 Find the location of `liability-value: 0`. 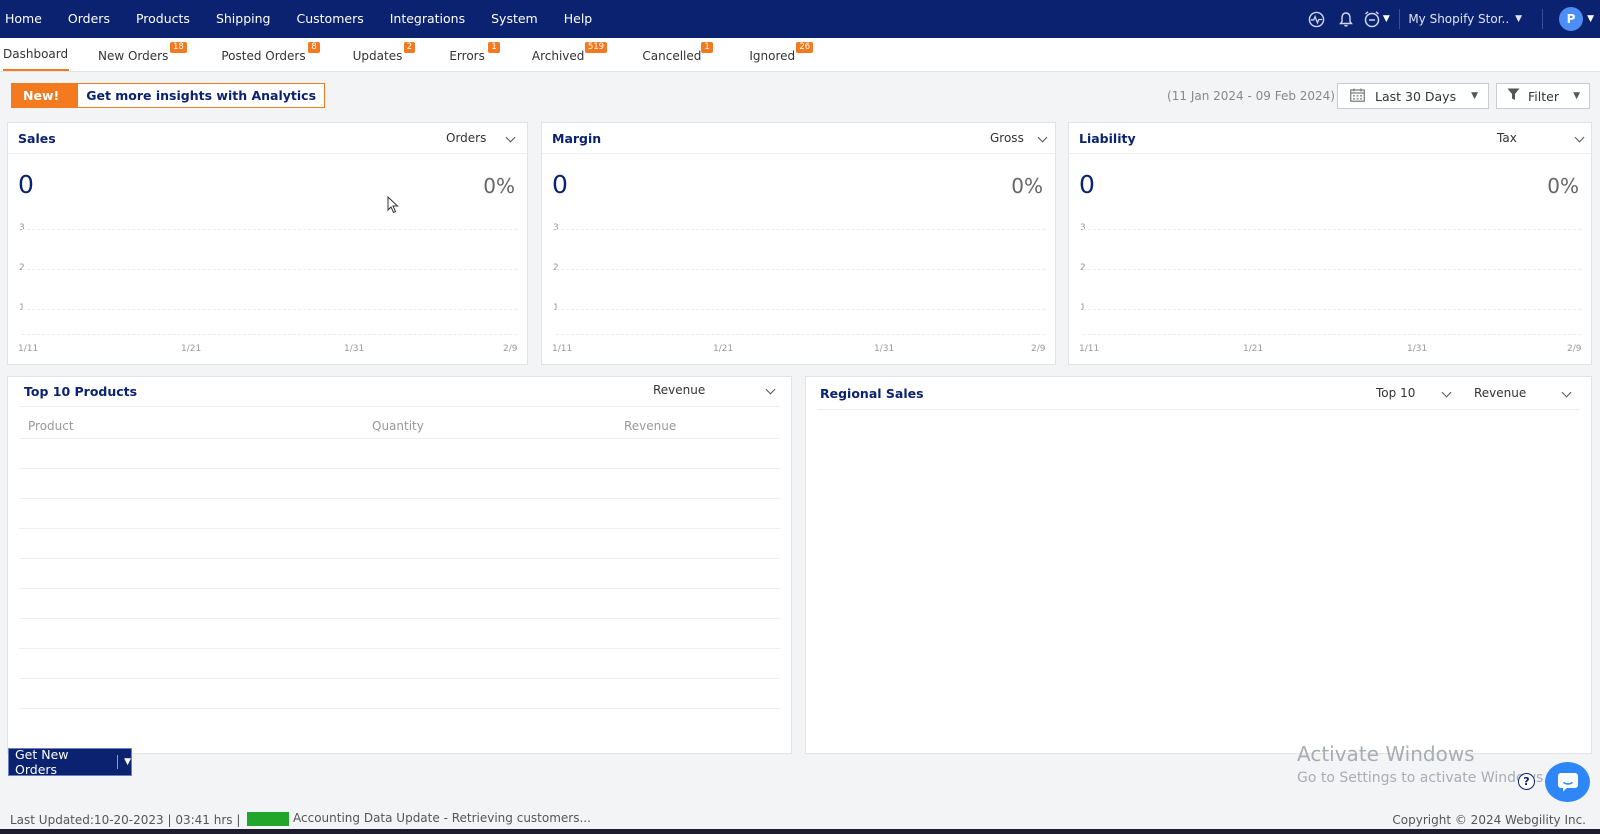

liability-value: 0 is located at coordinates (1087, 184).